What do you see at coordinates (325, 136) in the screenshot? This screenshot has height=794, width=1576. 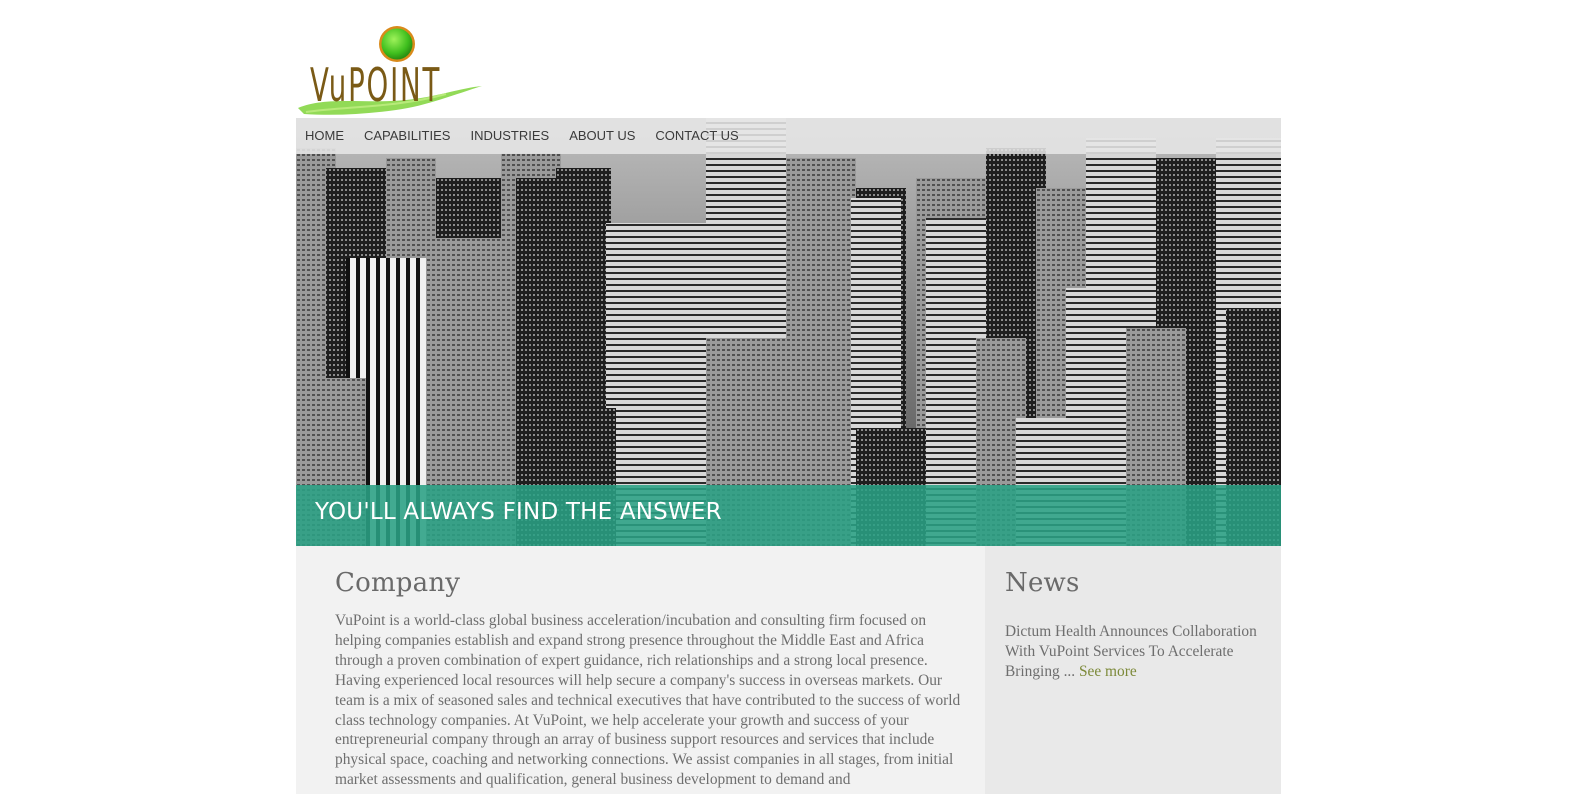 I see `nav-home: HOME` at bounding box center [325, 136].